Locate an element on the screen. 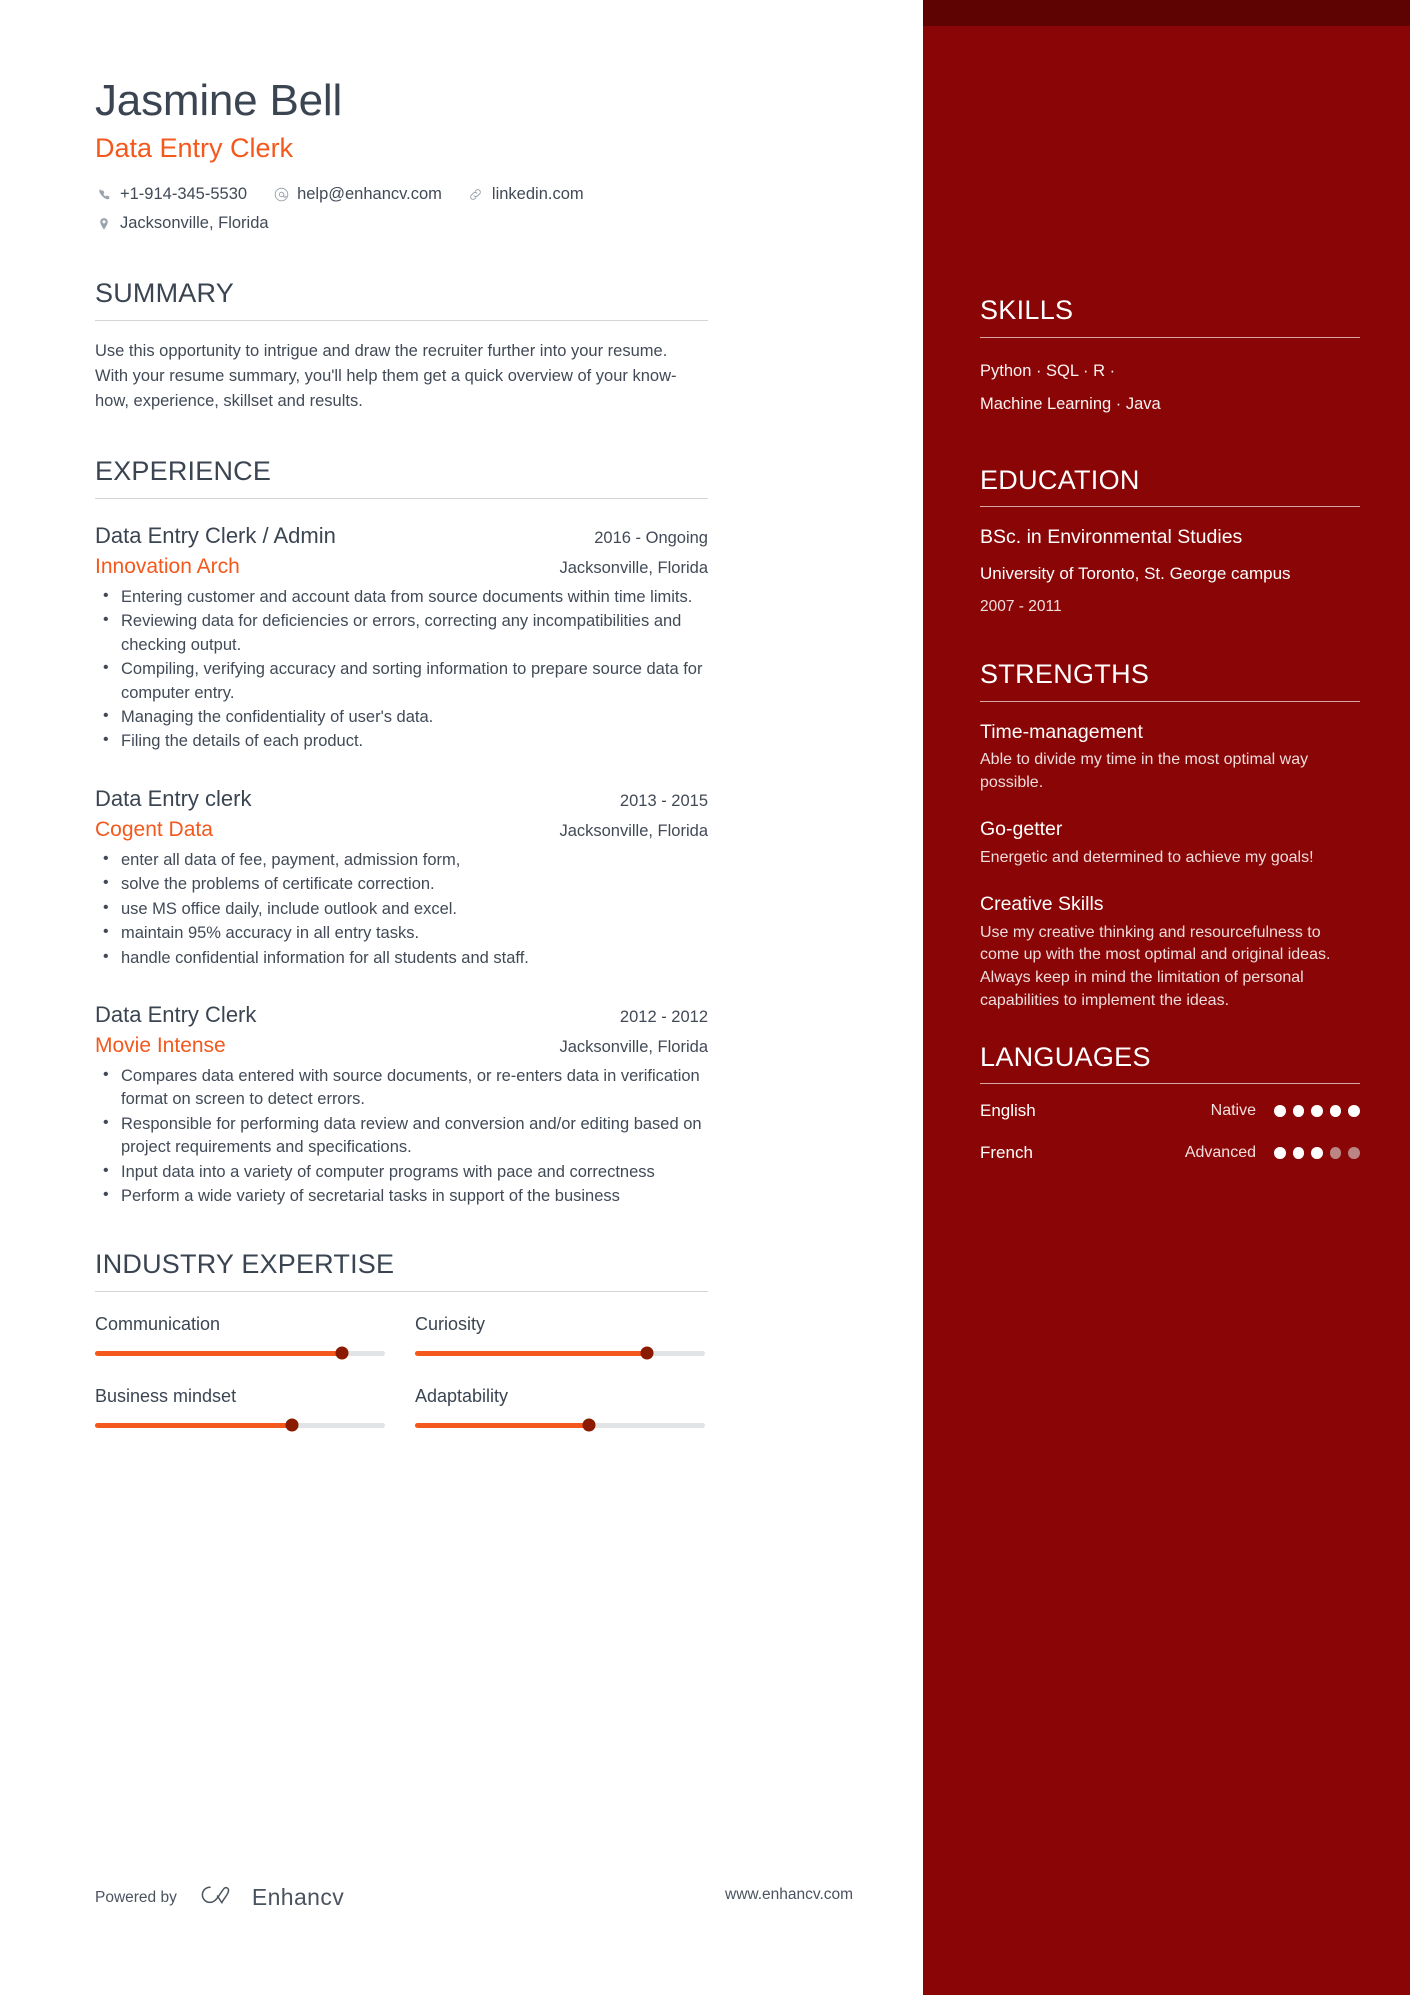 The image size is (1410, 1995). language-level: Advanced is located at coordinates (1220, 1153).